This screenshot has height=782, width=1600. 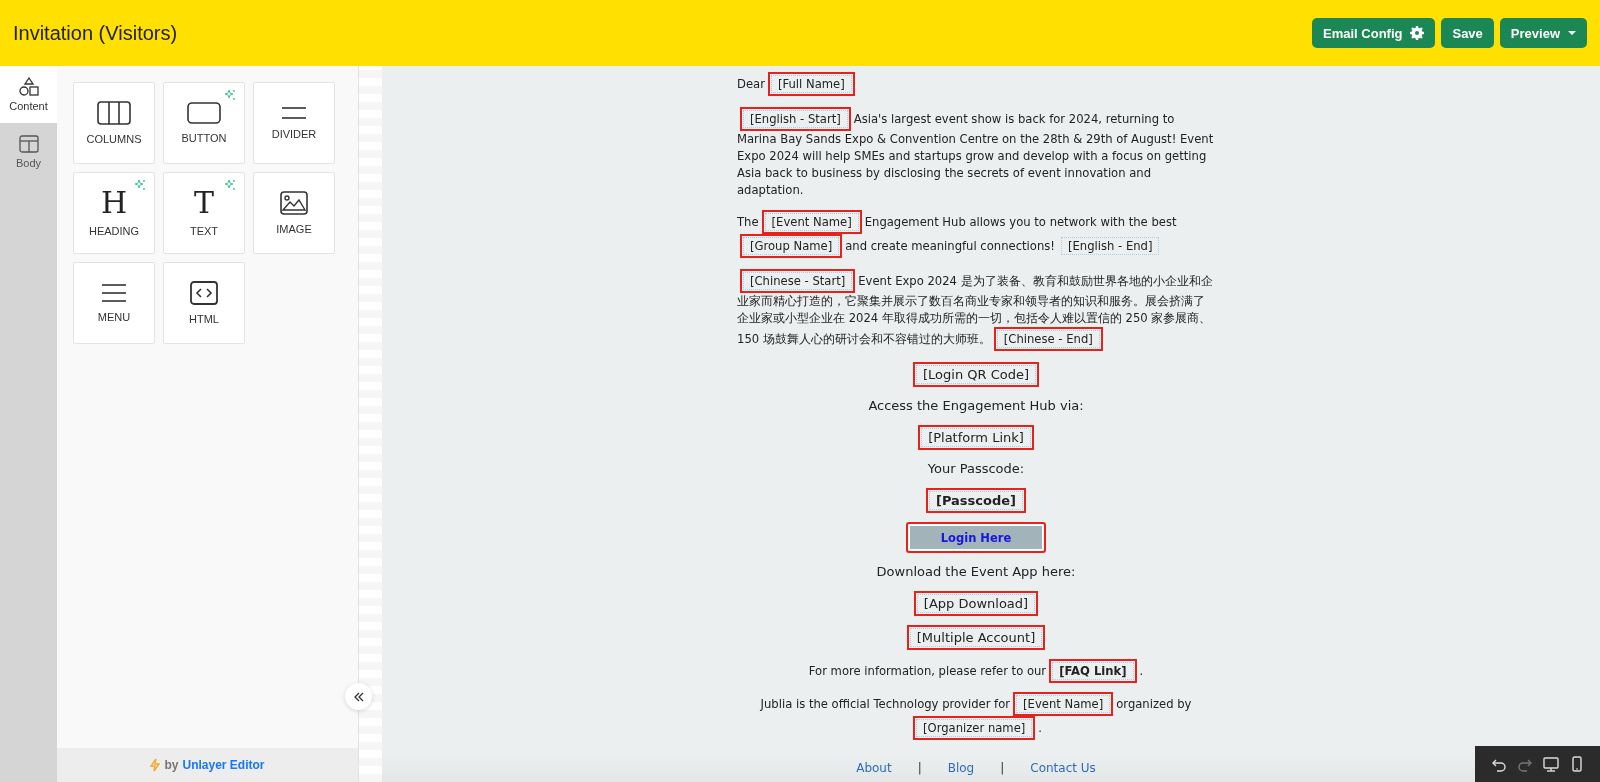 I want to click on code-icon, so click(x=204, y=293).